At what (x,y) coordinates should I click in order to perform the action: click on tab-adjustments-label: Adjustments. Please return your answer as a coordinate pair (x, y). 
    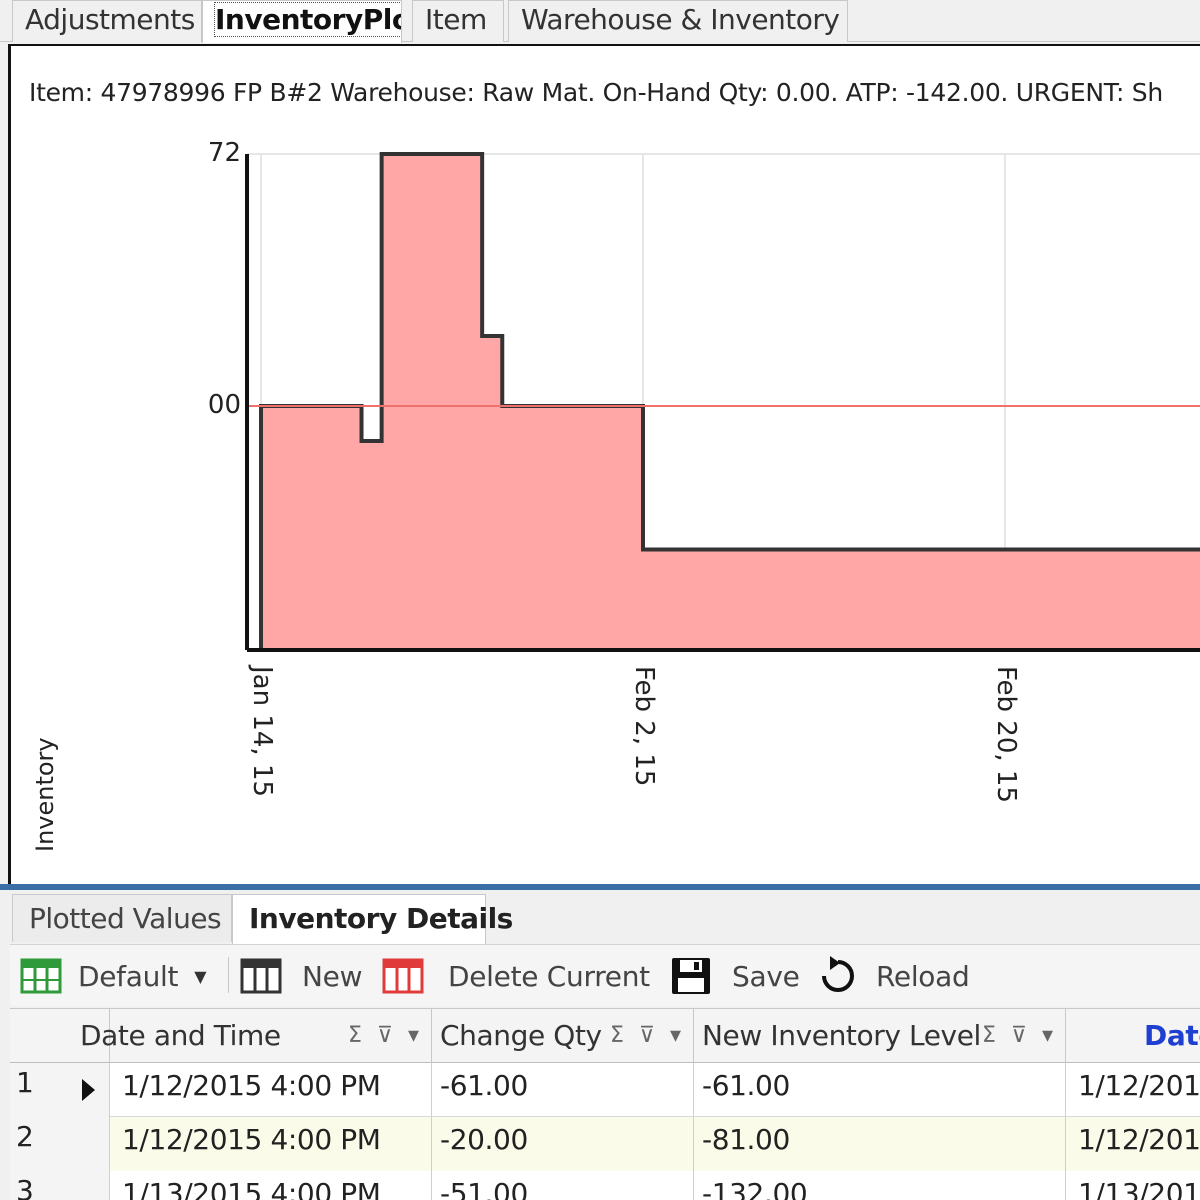
    Looking at the image, I should click on (110, 19).